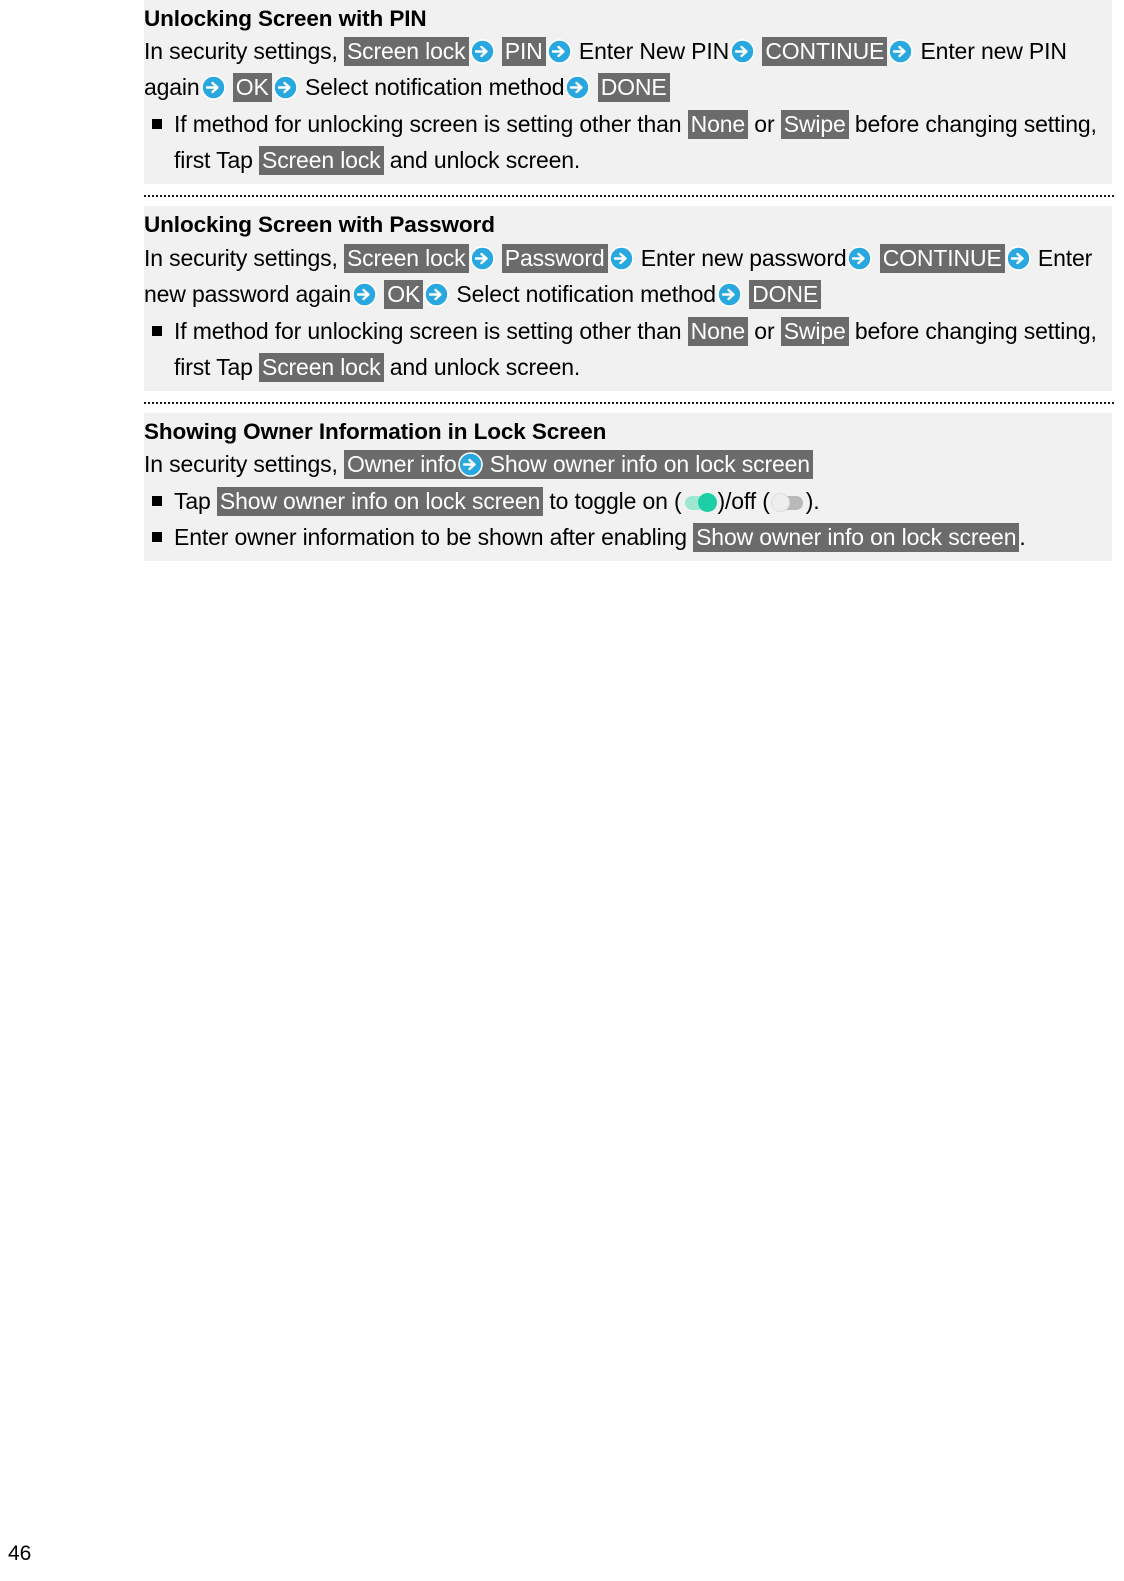 Image resolution: width=1124 pixels, height=1581 pixels. I want to click on step-keyword-owner-info-label: Owner info, so click(401, 464).